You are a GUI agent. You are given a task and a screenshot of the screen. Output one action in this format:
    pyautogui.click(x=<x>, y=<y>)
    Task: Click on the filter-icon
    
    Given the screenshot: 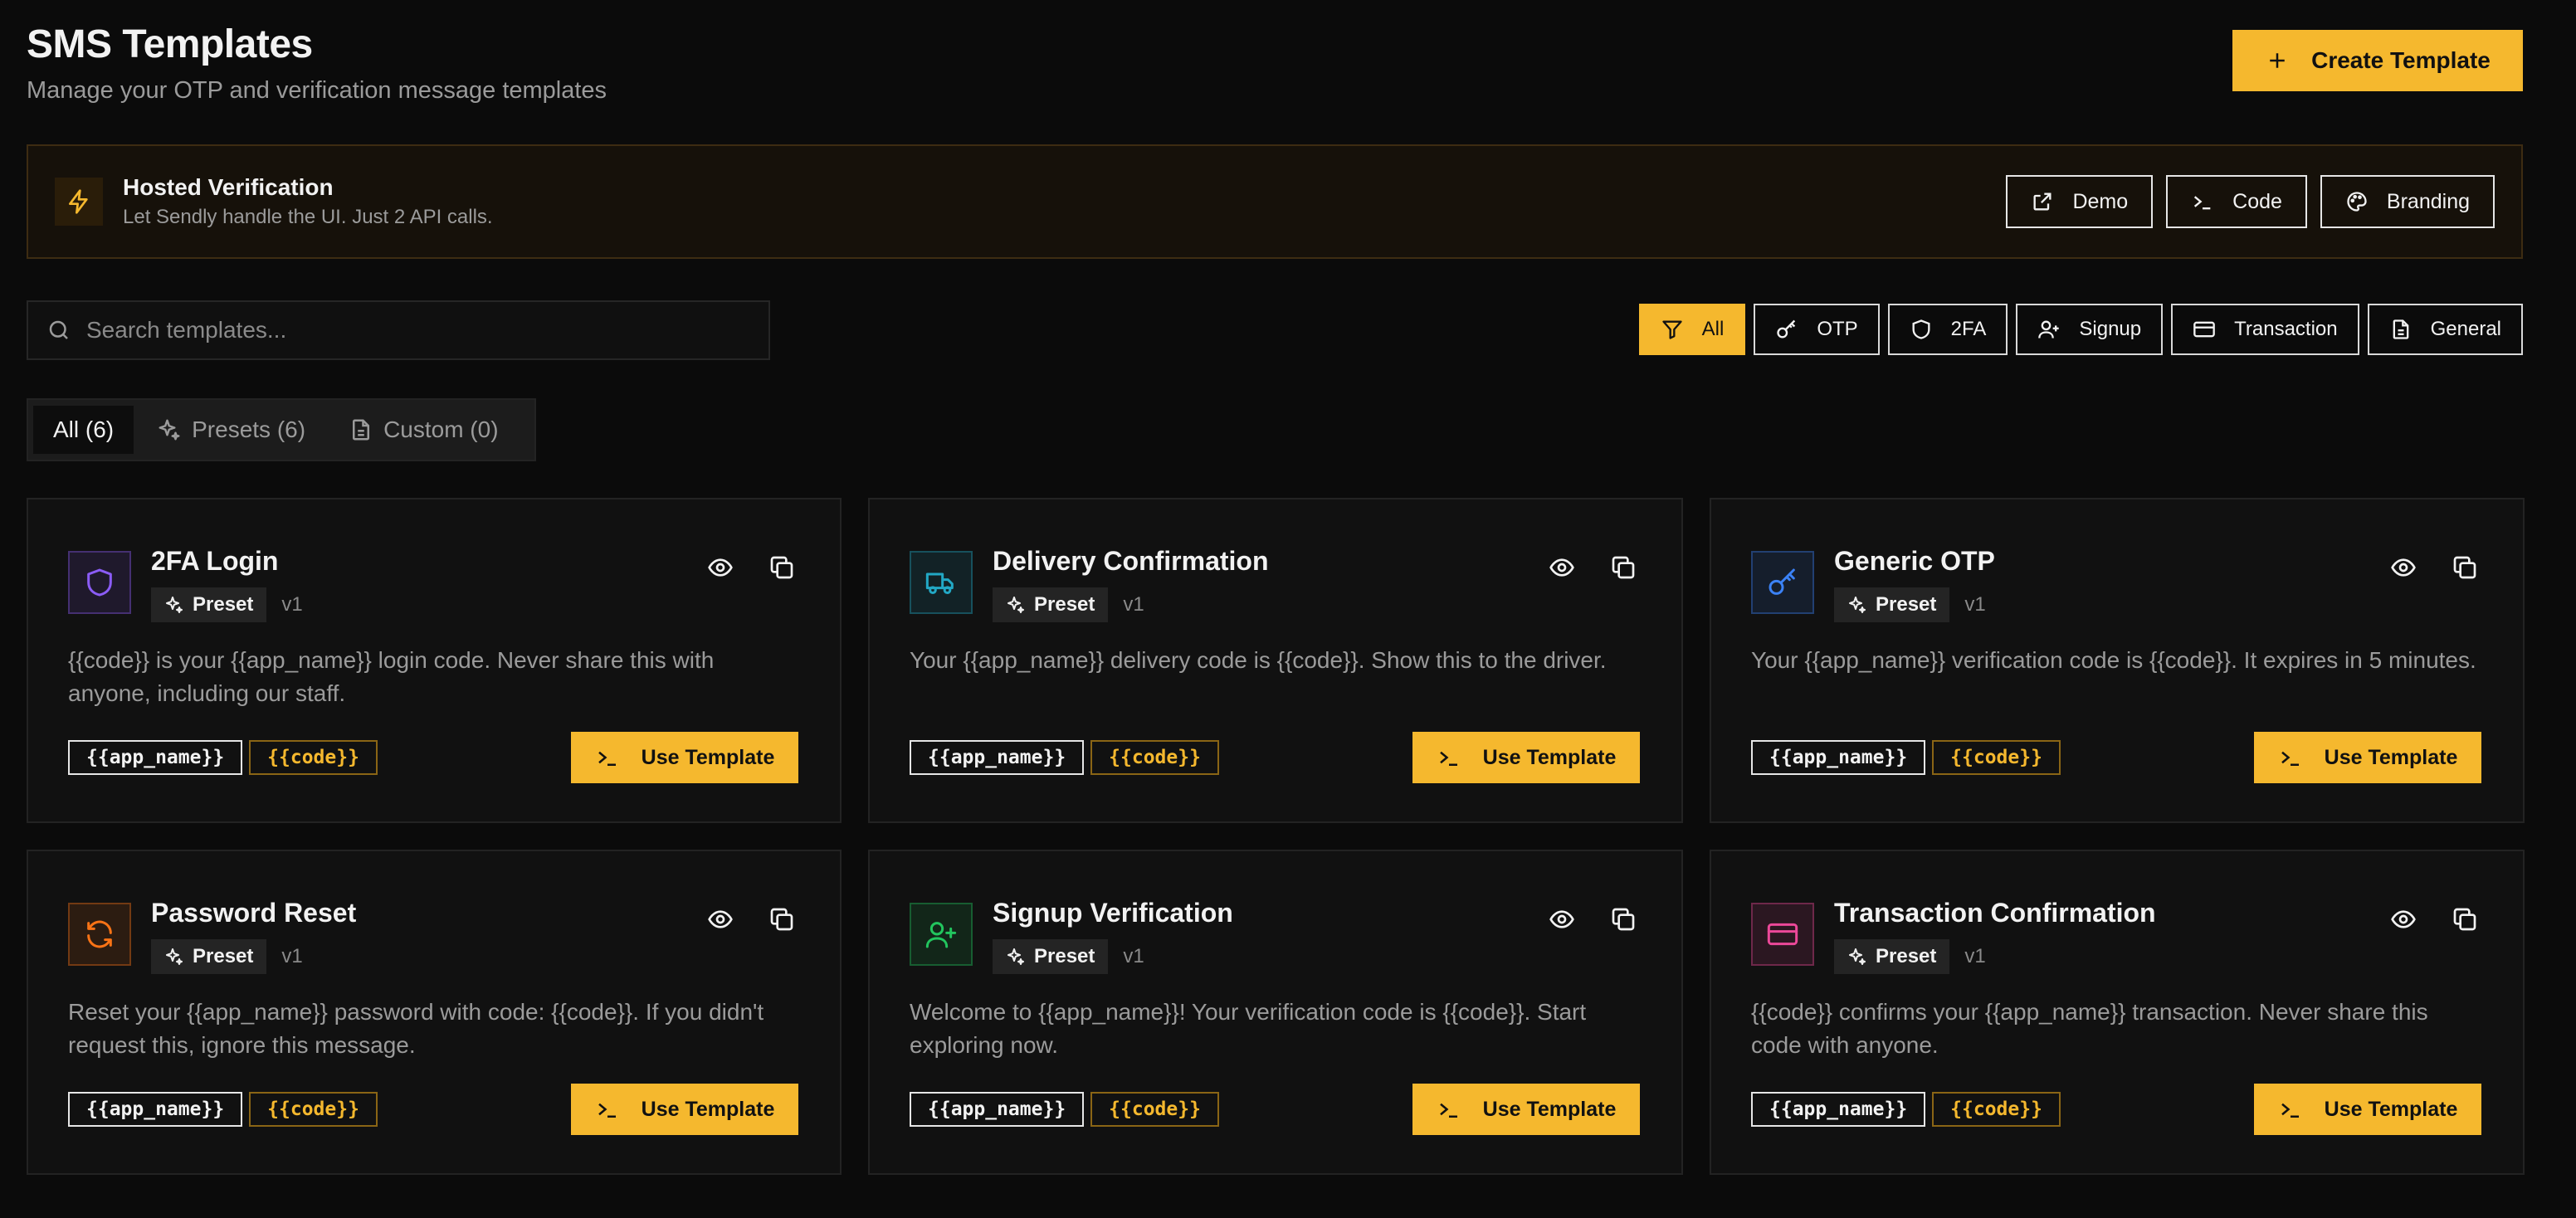 What is the action you would take?
    pyautogui.click(x=1671, y=329)
    